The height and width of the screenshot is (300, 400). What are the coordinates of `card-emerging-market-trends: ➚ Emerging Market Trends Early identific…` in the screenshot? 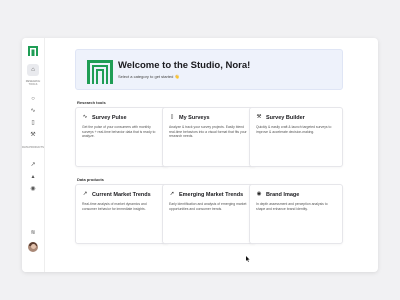 It's located at (209, 214).